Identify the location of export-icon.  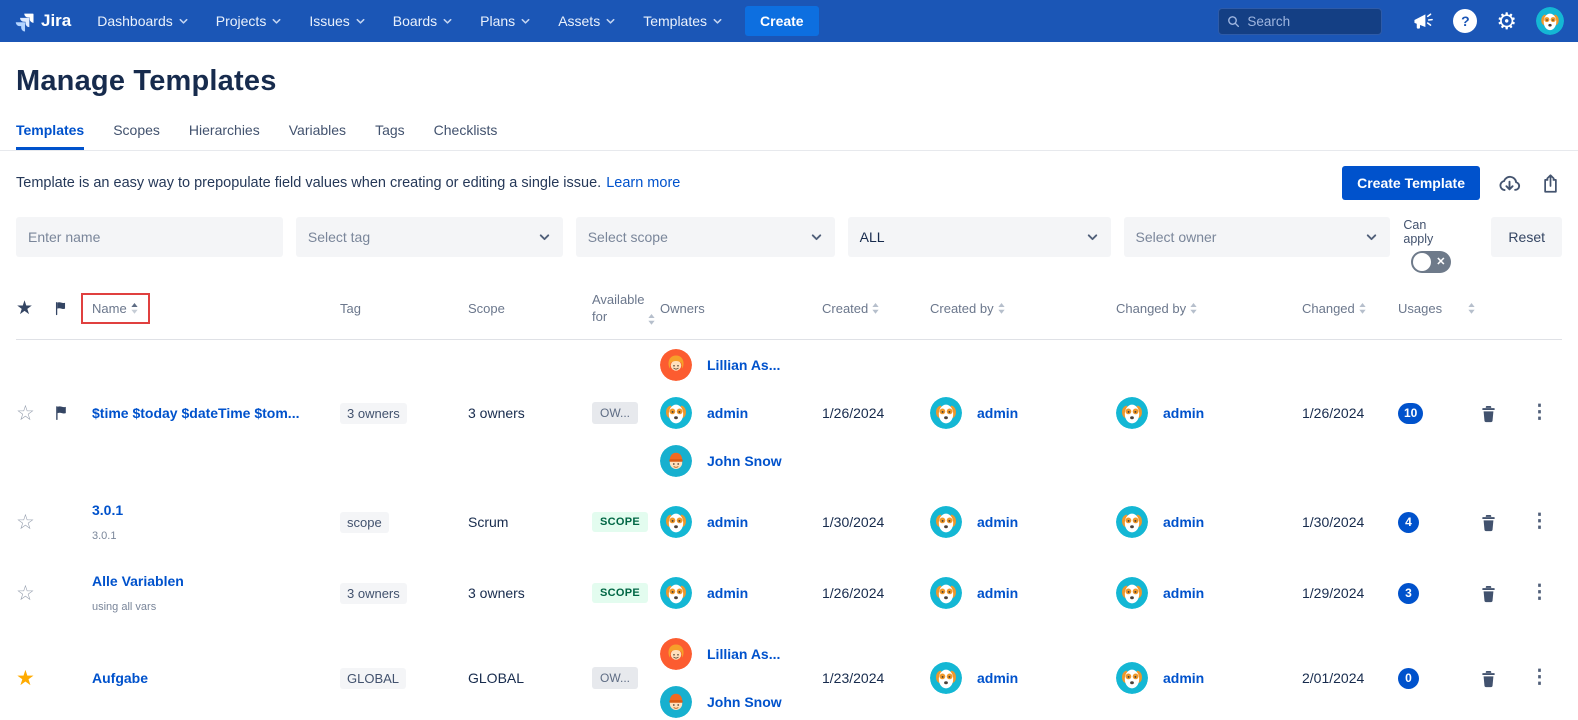
(1550, 183).